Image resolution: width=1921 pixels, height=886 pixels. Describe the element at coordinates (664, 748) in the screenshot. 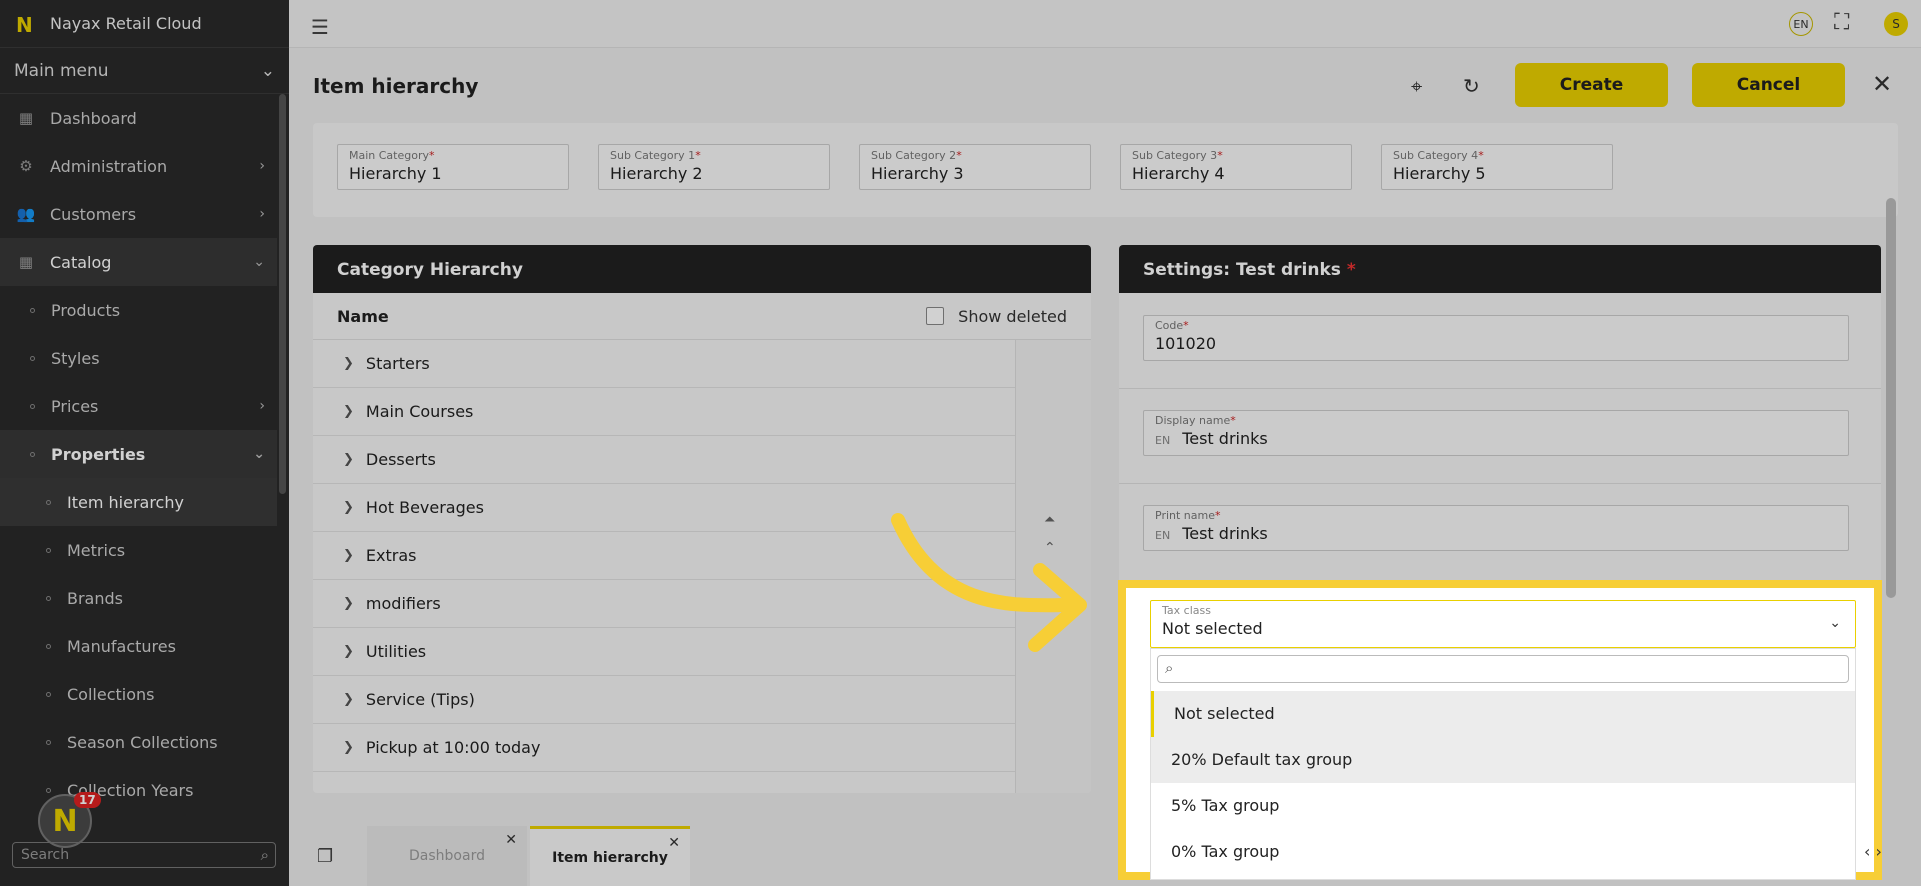

I see `list-item: ❯ Pickup at 10:00 today` at that location.